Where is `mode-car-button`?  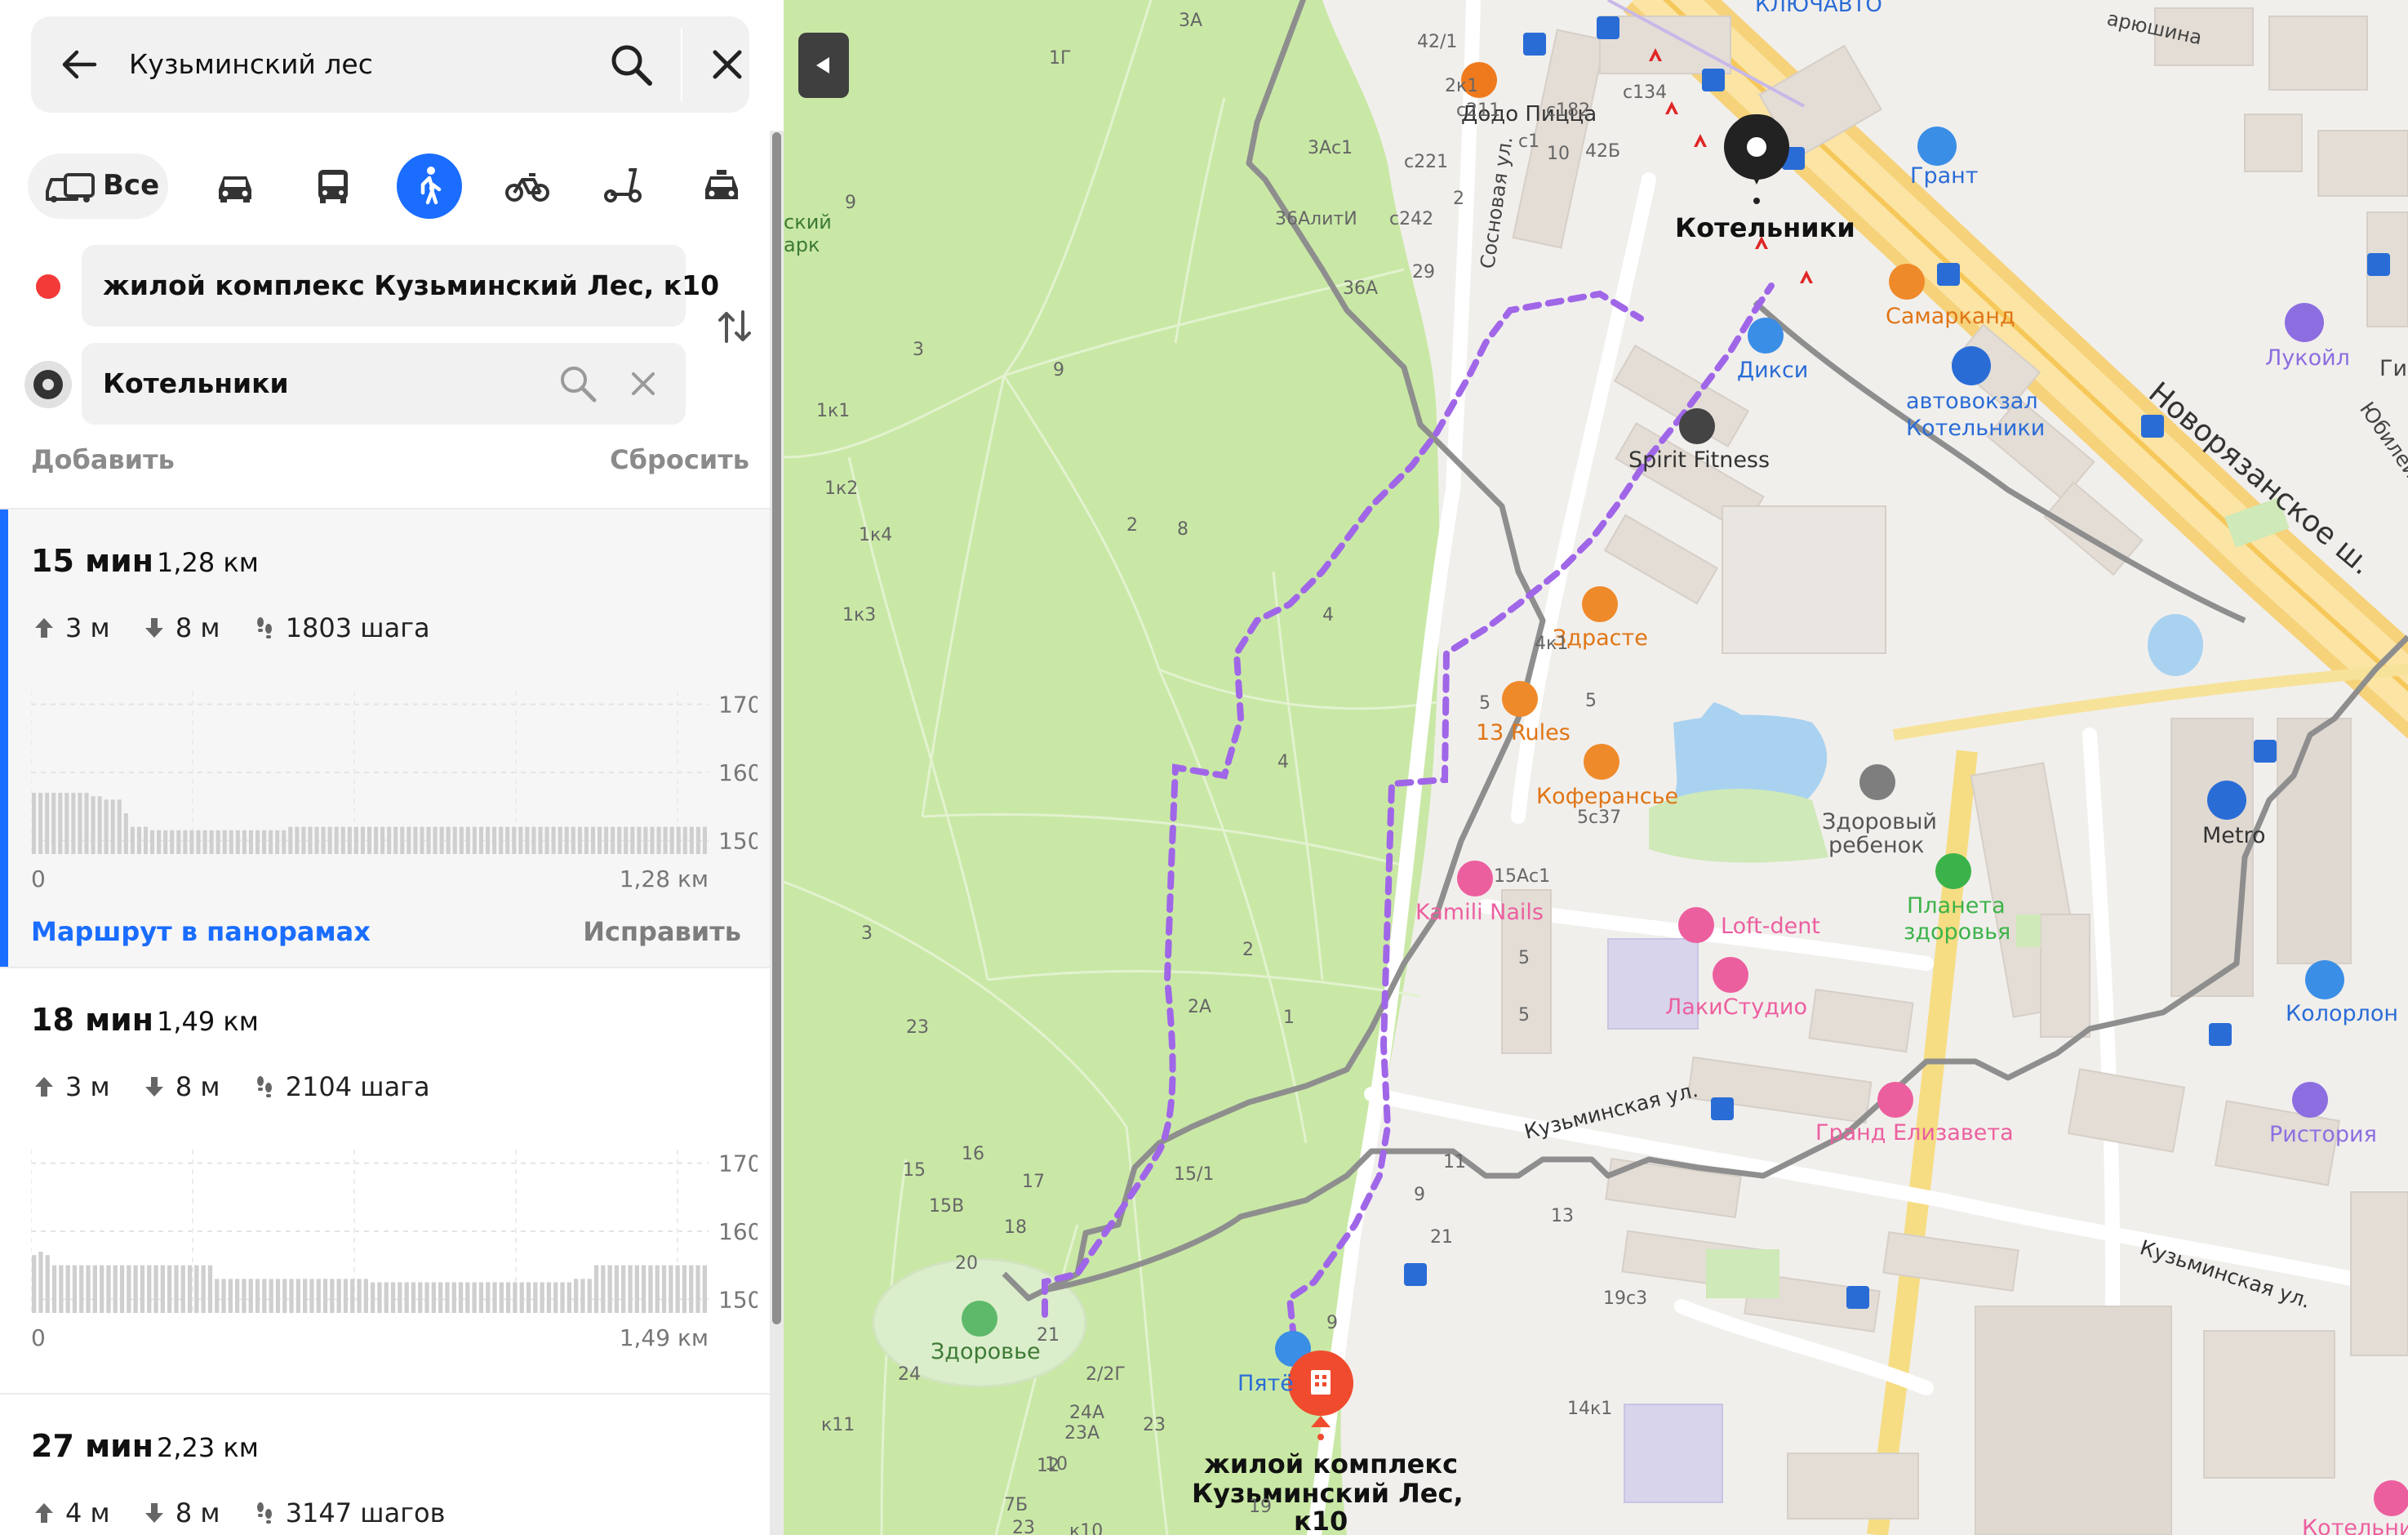
mode-car-button is located at coordinates (235, 187).